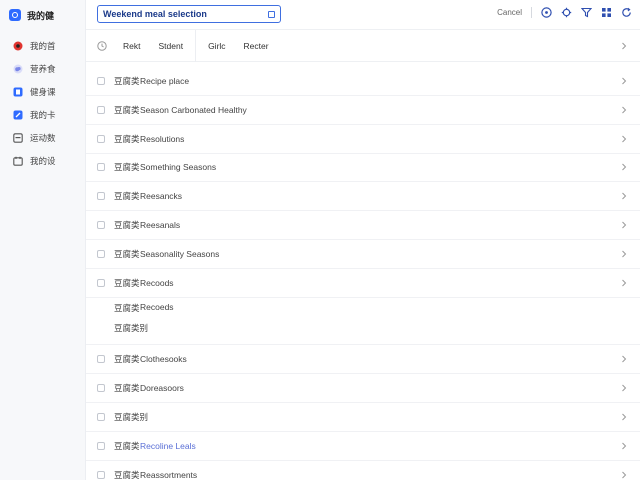 This screenshot has width=640, height=480. I want to click on sidebar-item-label: 健身课, so click(43, 91).